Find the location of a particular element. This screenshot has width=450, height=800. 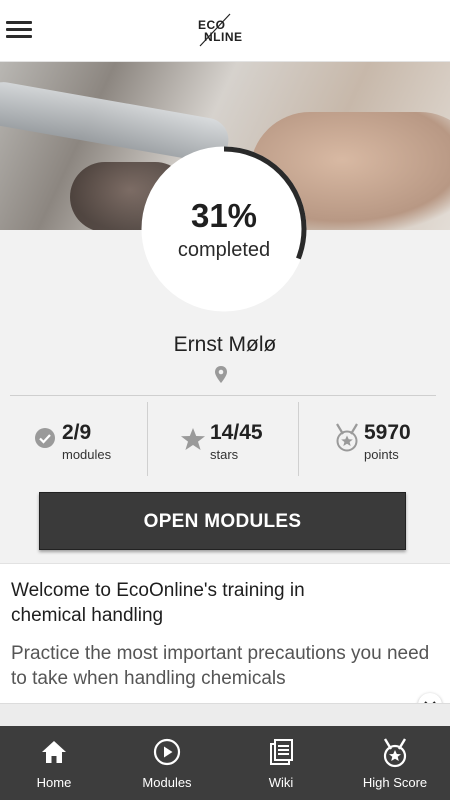

tab-high-score-label: High Score is located at coordinates (395, 782).